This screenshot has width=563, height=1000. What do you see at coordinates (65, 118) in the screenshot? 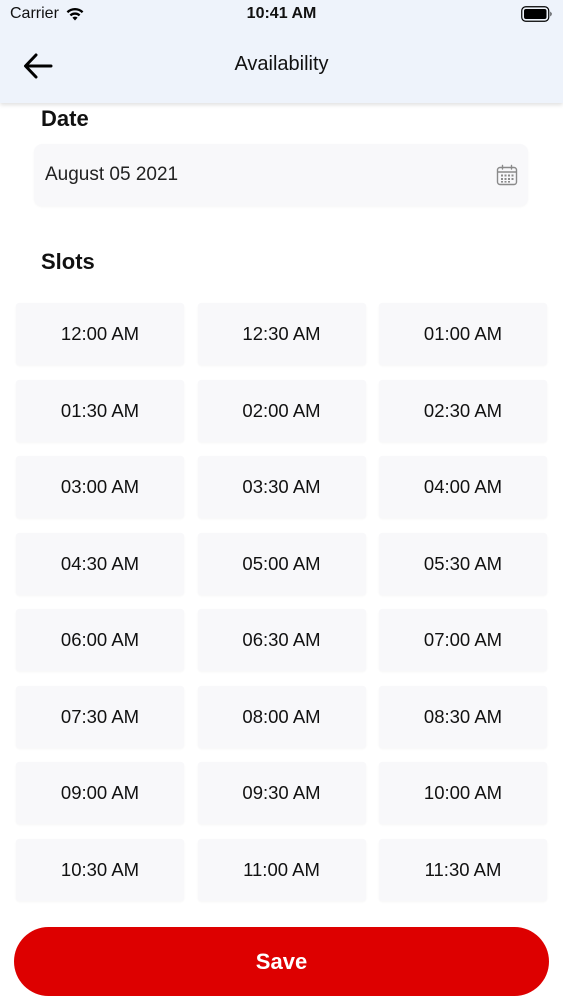
I see `date-section-label: Date` at bounding box center [65, 118].